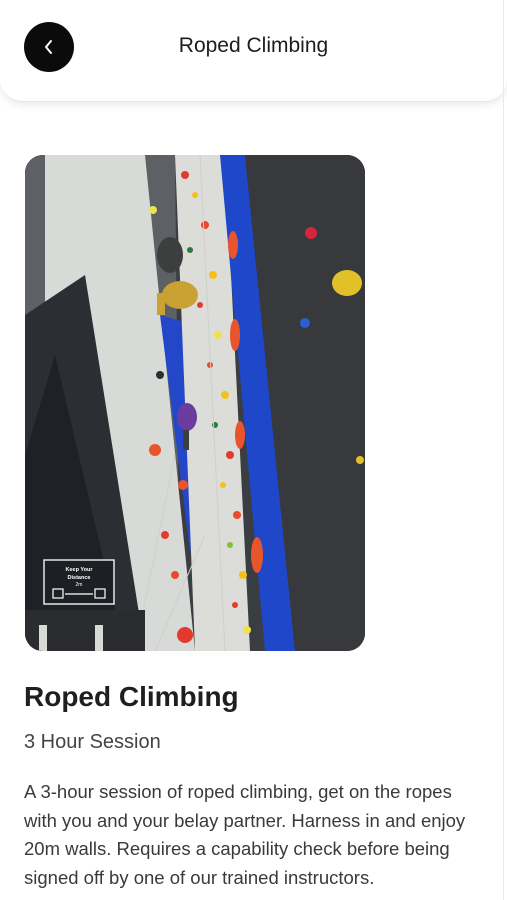  What do you see at coordinates (79, 578) in the screenshot?
I see `sign-line-2: Distance` at bounding box center [79, 578].